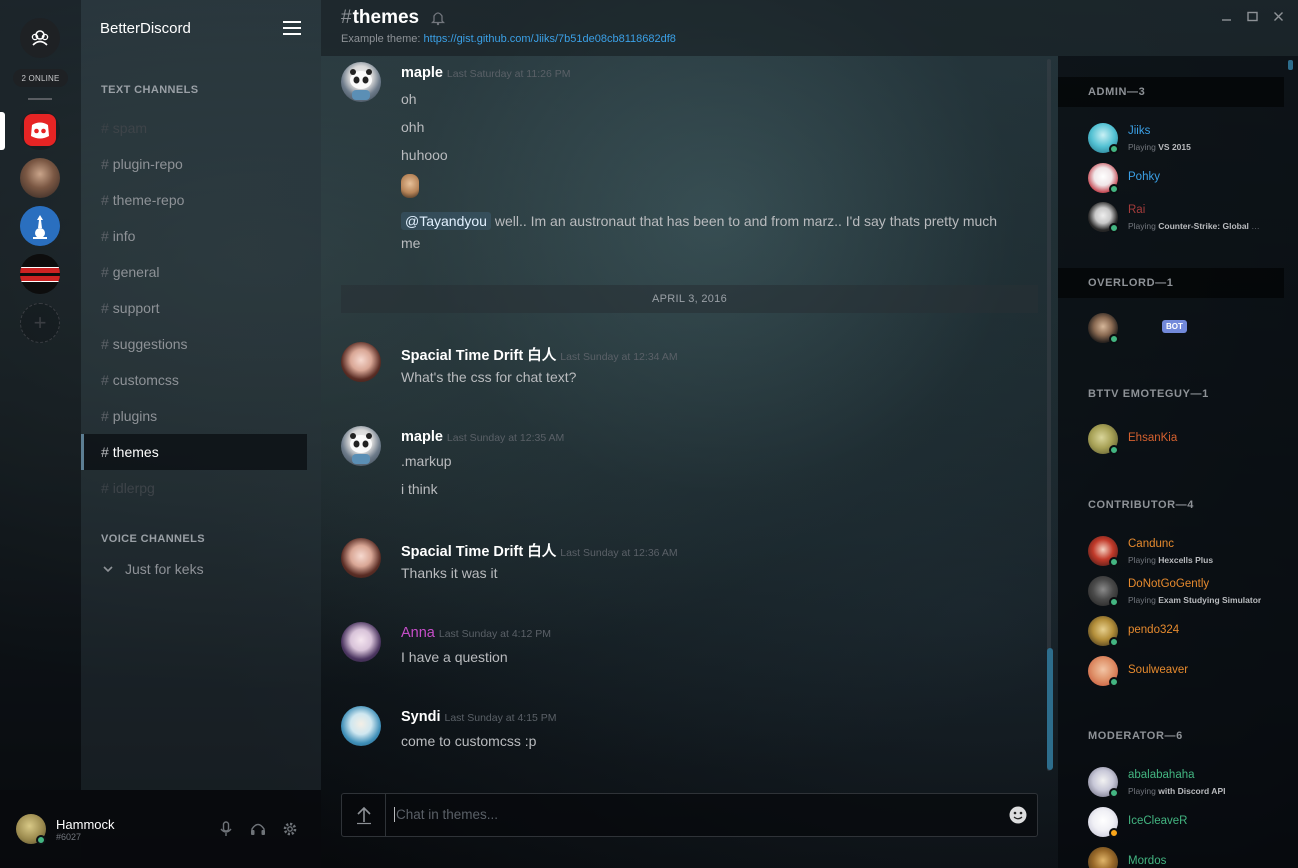  I want to click on channel-plugins: # plugins, so click(194, 416).